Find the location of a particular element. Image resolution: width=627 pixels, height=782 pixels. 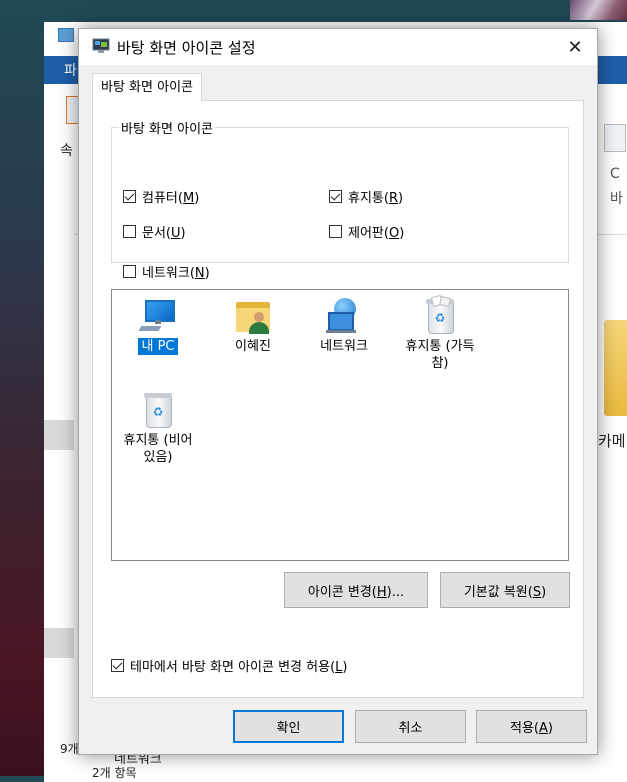

ribbon-right-icon is located at coordinates (615, 138).